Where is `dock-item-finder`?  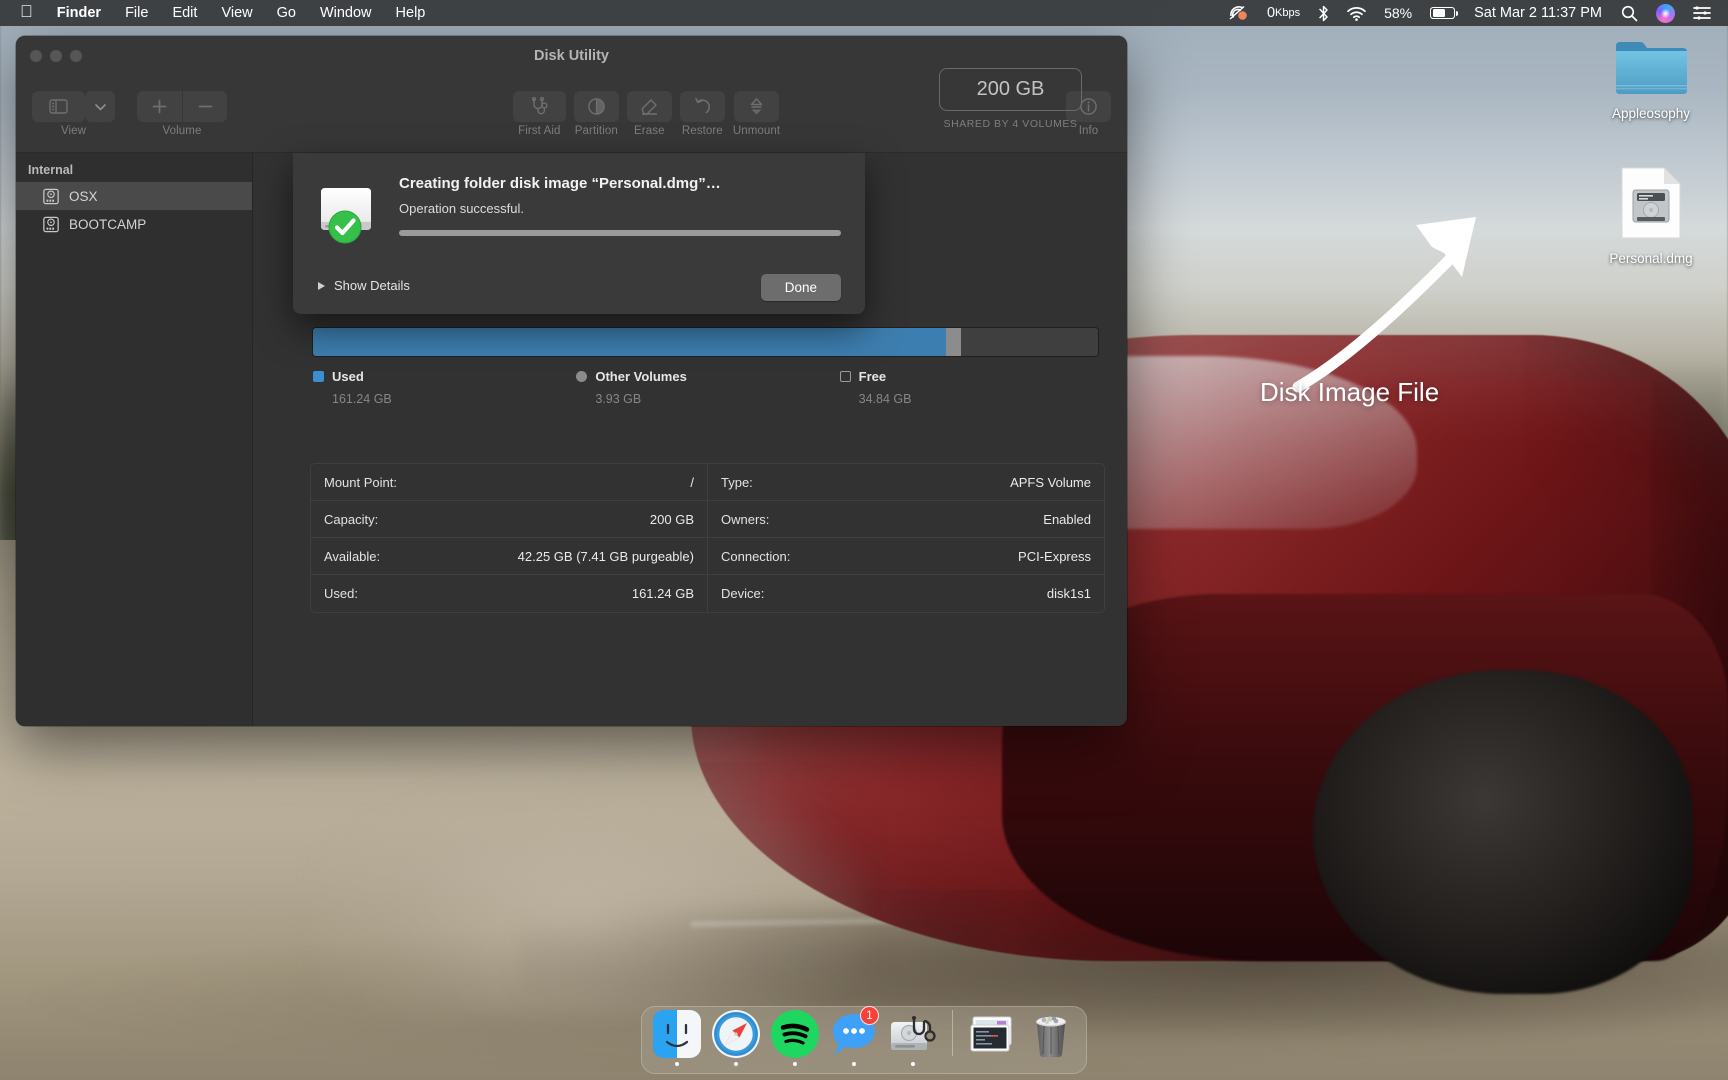
dock-item-finder is located at coordinates (677, 1037).